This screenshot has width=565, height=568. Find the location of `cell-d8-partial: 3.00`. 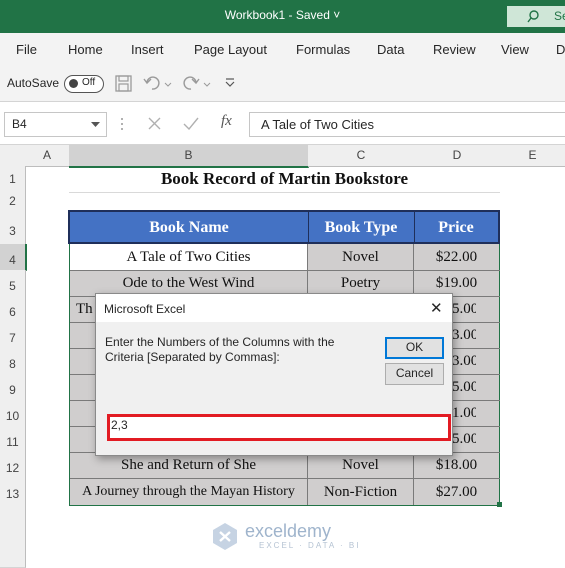

cell-d8-partial: 3.00 is located at coordinates (464, 361).